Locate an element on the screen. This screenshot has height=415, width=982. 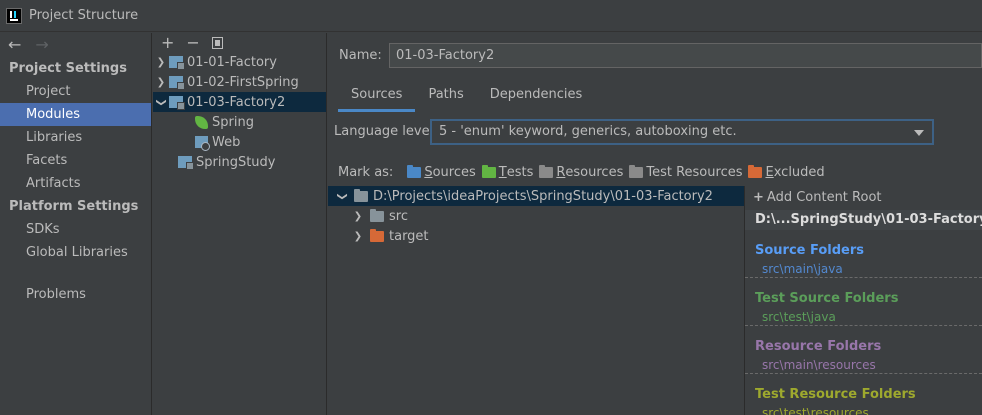
mark-as-label: Mark as: is located at coordinates (366, 172).